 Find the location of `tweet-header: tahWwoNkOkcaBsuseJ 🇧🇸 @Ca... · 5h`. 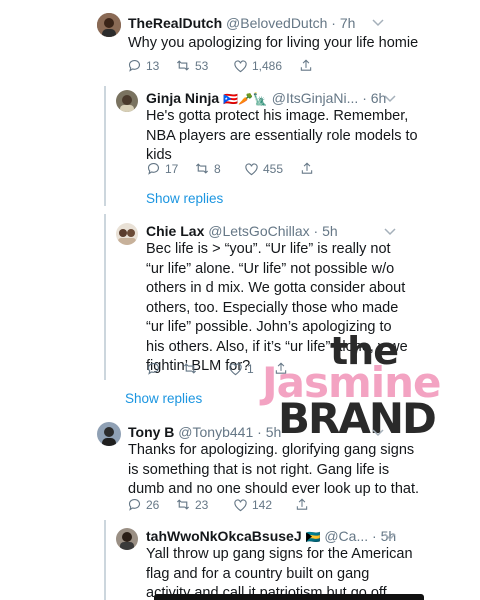

tweet-header: tahWwoNkOkcaBsuseJ 🇧🇸 @Ca... · 5h is located at coordinates (271, 536).